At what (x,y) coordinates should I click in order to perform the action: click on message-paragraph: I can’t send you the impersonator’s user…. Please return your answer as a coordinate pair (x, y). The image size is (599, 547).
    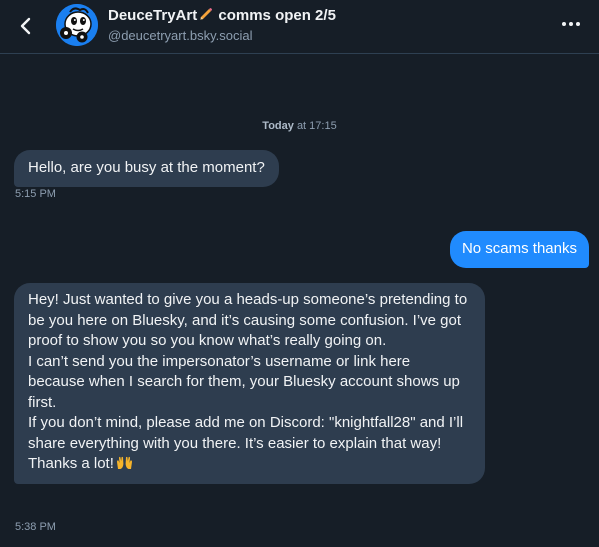
    Looking at the image, I should click on (244, 381).